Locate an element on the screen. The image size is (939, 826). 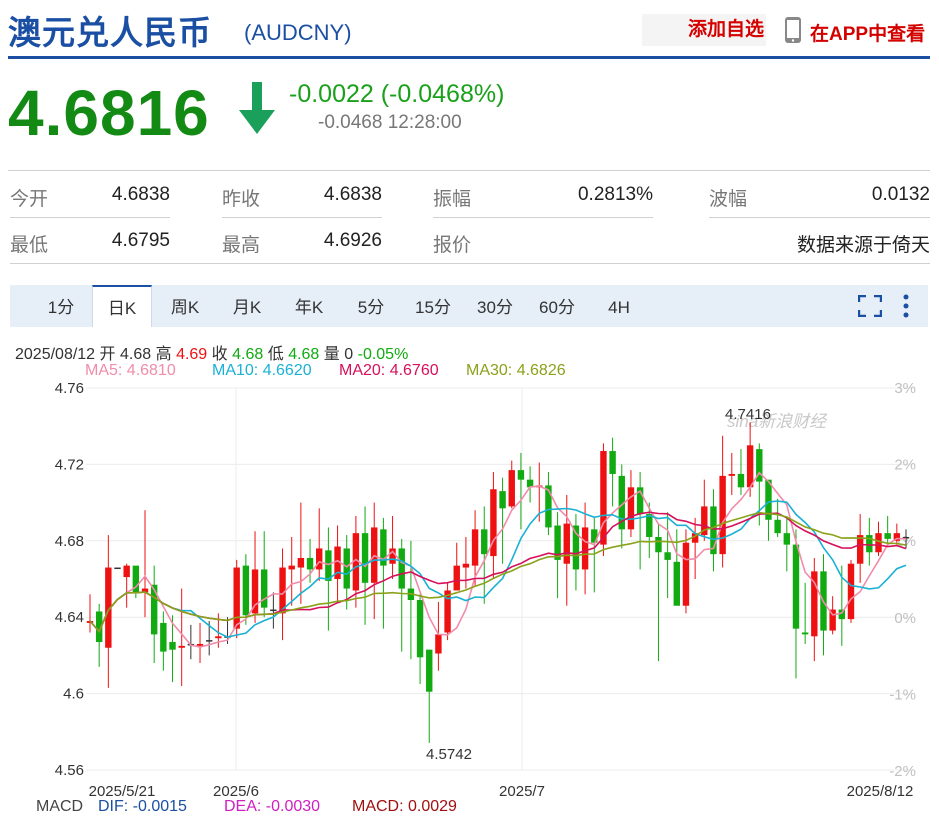
tab-5min: 5分 is located at coordinates (371, 306).